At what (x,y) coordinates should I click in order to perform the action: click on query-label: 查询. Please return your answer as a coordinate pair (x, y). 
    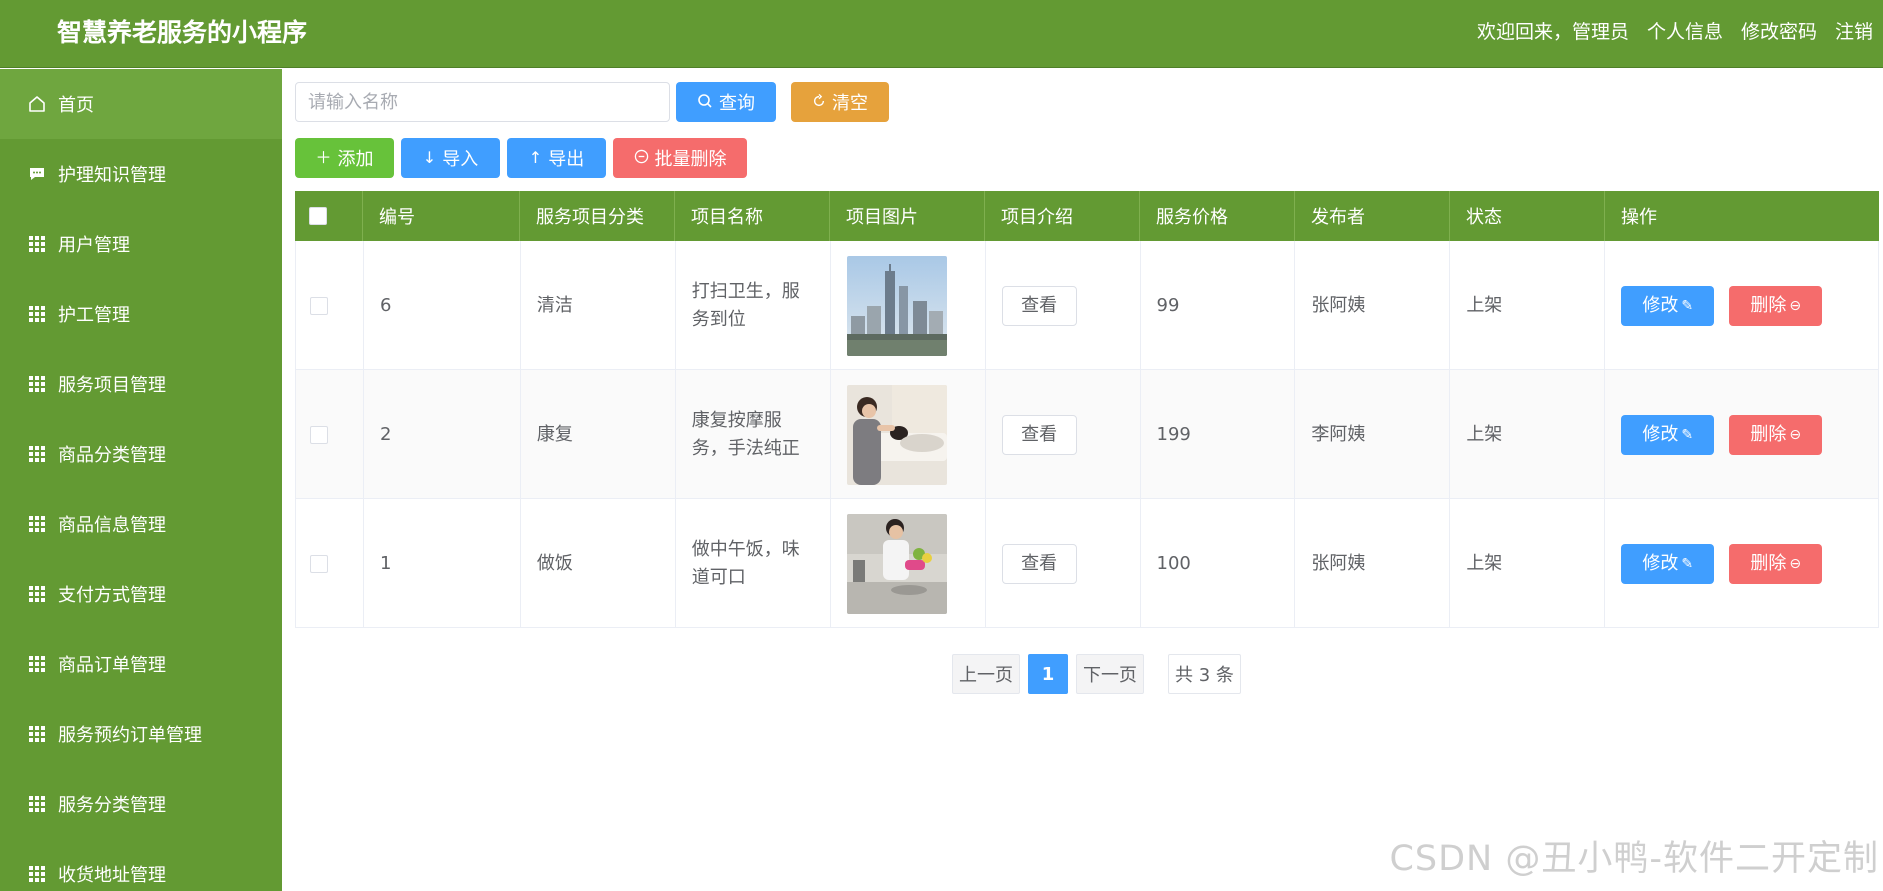
    Looking at the image, I should click on (737, 103).